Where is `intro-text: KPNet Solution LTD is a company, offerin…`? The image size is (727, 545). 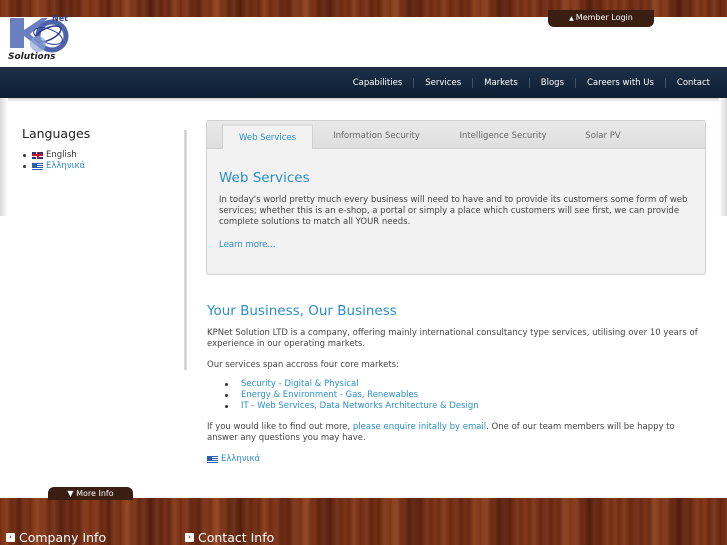 intro-text: KPNet Solution LTD is a company, offerin… is located at coordinates (452, 338).